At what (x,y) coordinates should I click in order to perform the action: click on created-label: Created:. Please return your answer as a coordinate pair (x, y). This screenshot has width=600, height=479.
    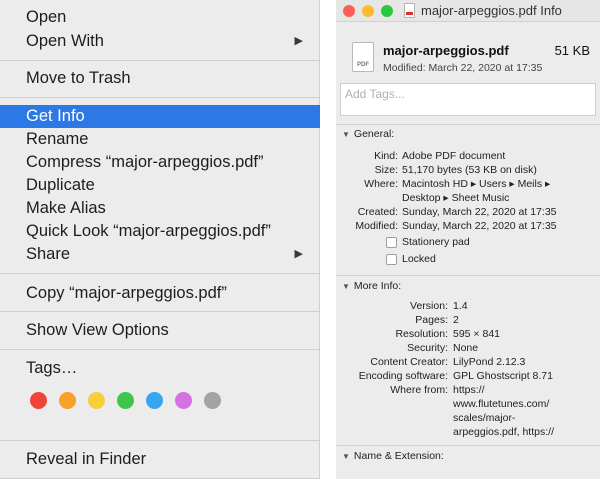
    Looking at the image, I should click on (377, 212).